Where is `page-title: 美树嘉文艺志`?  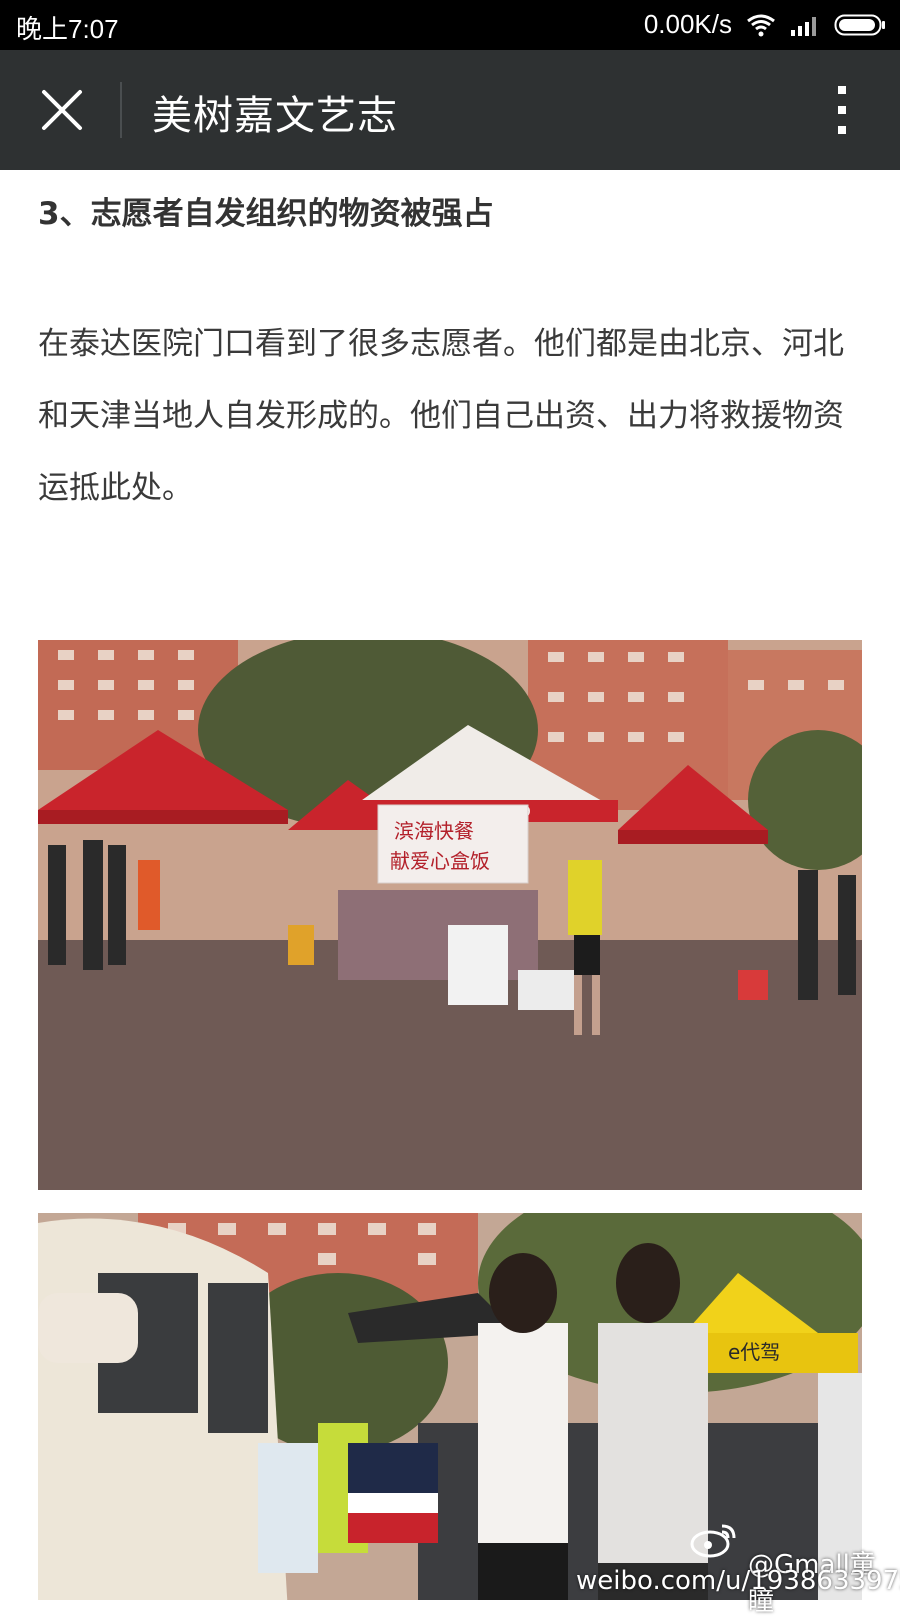
page-title: 美树嘉文艺志 is located at coordinates (275, 116).